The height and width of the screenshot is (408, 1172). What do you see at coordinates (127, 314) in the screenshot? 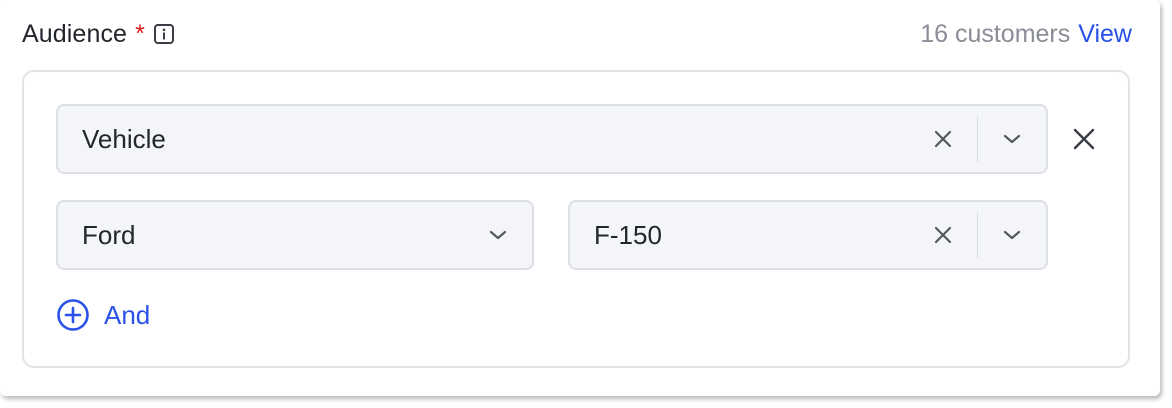
I see `and-label: And` at bounding box center [127, 314].